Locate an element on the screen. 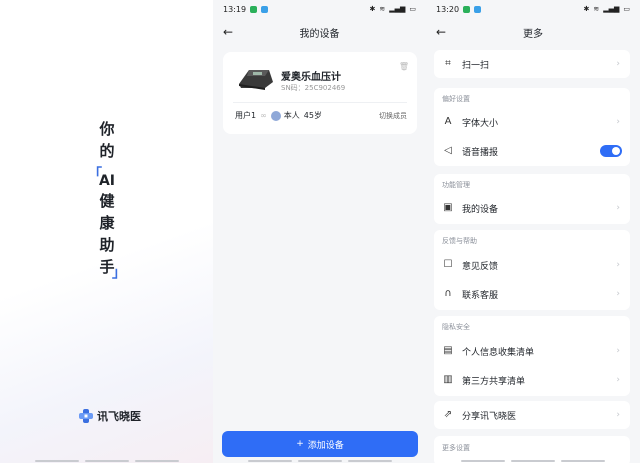 The width and height of the screenshot is (640, 463). divider is located at coordinates (320, 102).